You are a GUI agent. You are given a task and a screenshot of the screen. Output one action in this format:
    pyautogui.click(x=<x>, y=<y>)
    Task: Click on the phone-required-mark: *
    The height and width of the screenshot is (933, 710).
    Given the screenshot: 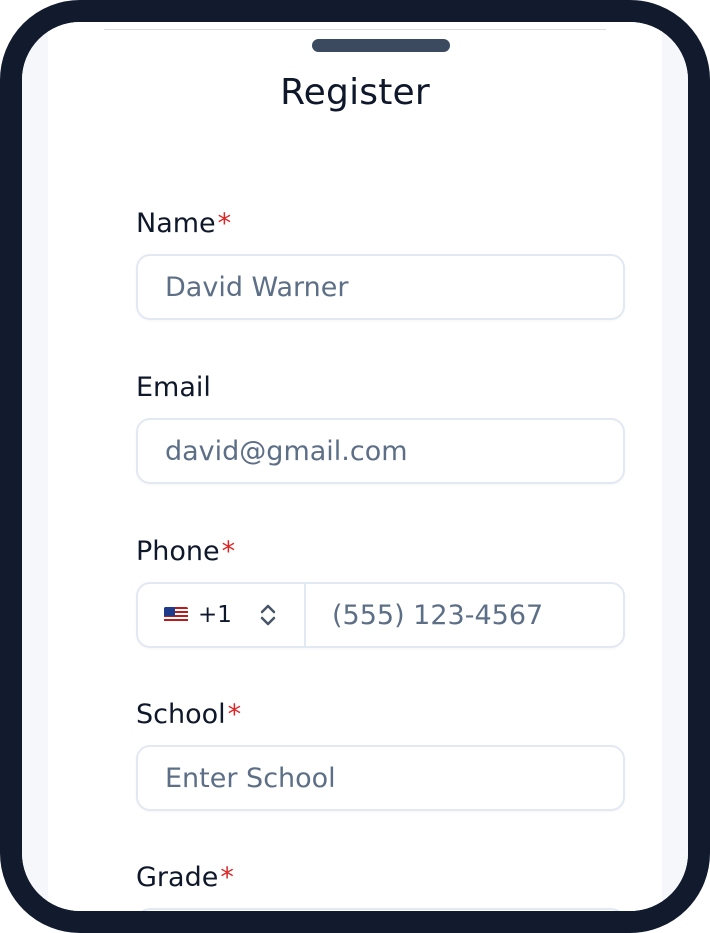 What is the action you would take?
    pyautogui.click(x=228, y=551)
    